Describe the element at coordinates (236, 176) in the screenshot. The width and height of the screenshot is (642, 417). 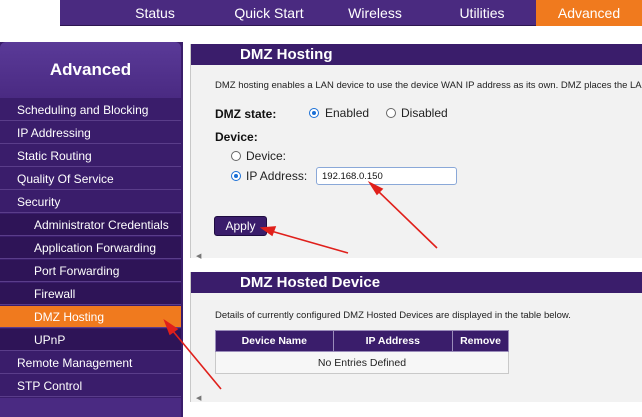
I see `ip-address-radio` at that location.